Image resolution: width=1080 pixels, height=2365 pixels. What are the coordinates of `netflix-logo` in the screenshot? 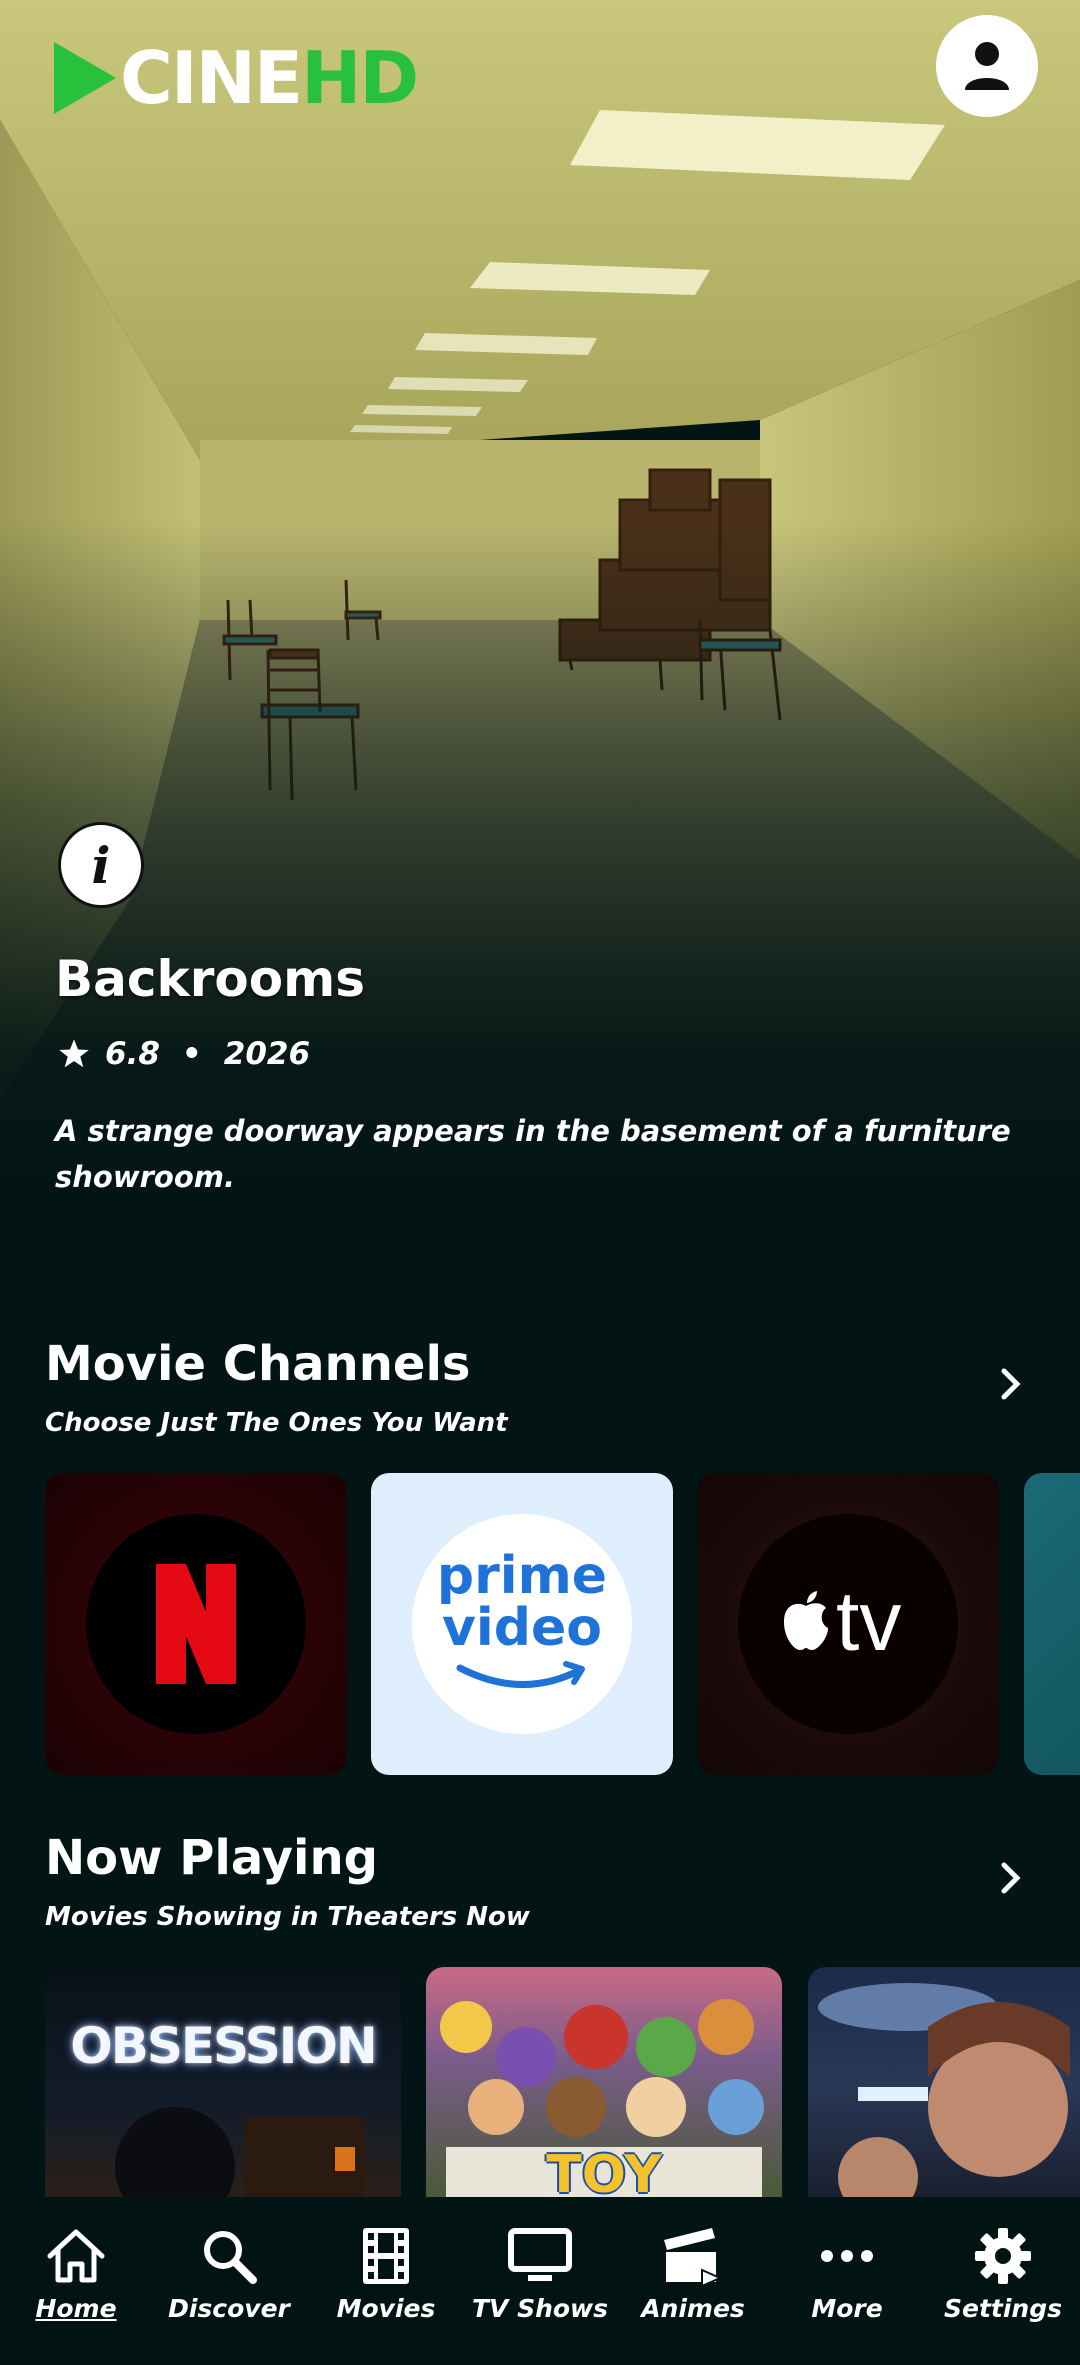 It's located at (196, 1624).